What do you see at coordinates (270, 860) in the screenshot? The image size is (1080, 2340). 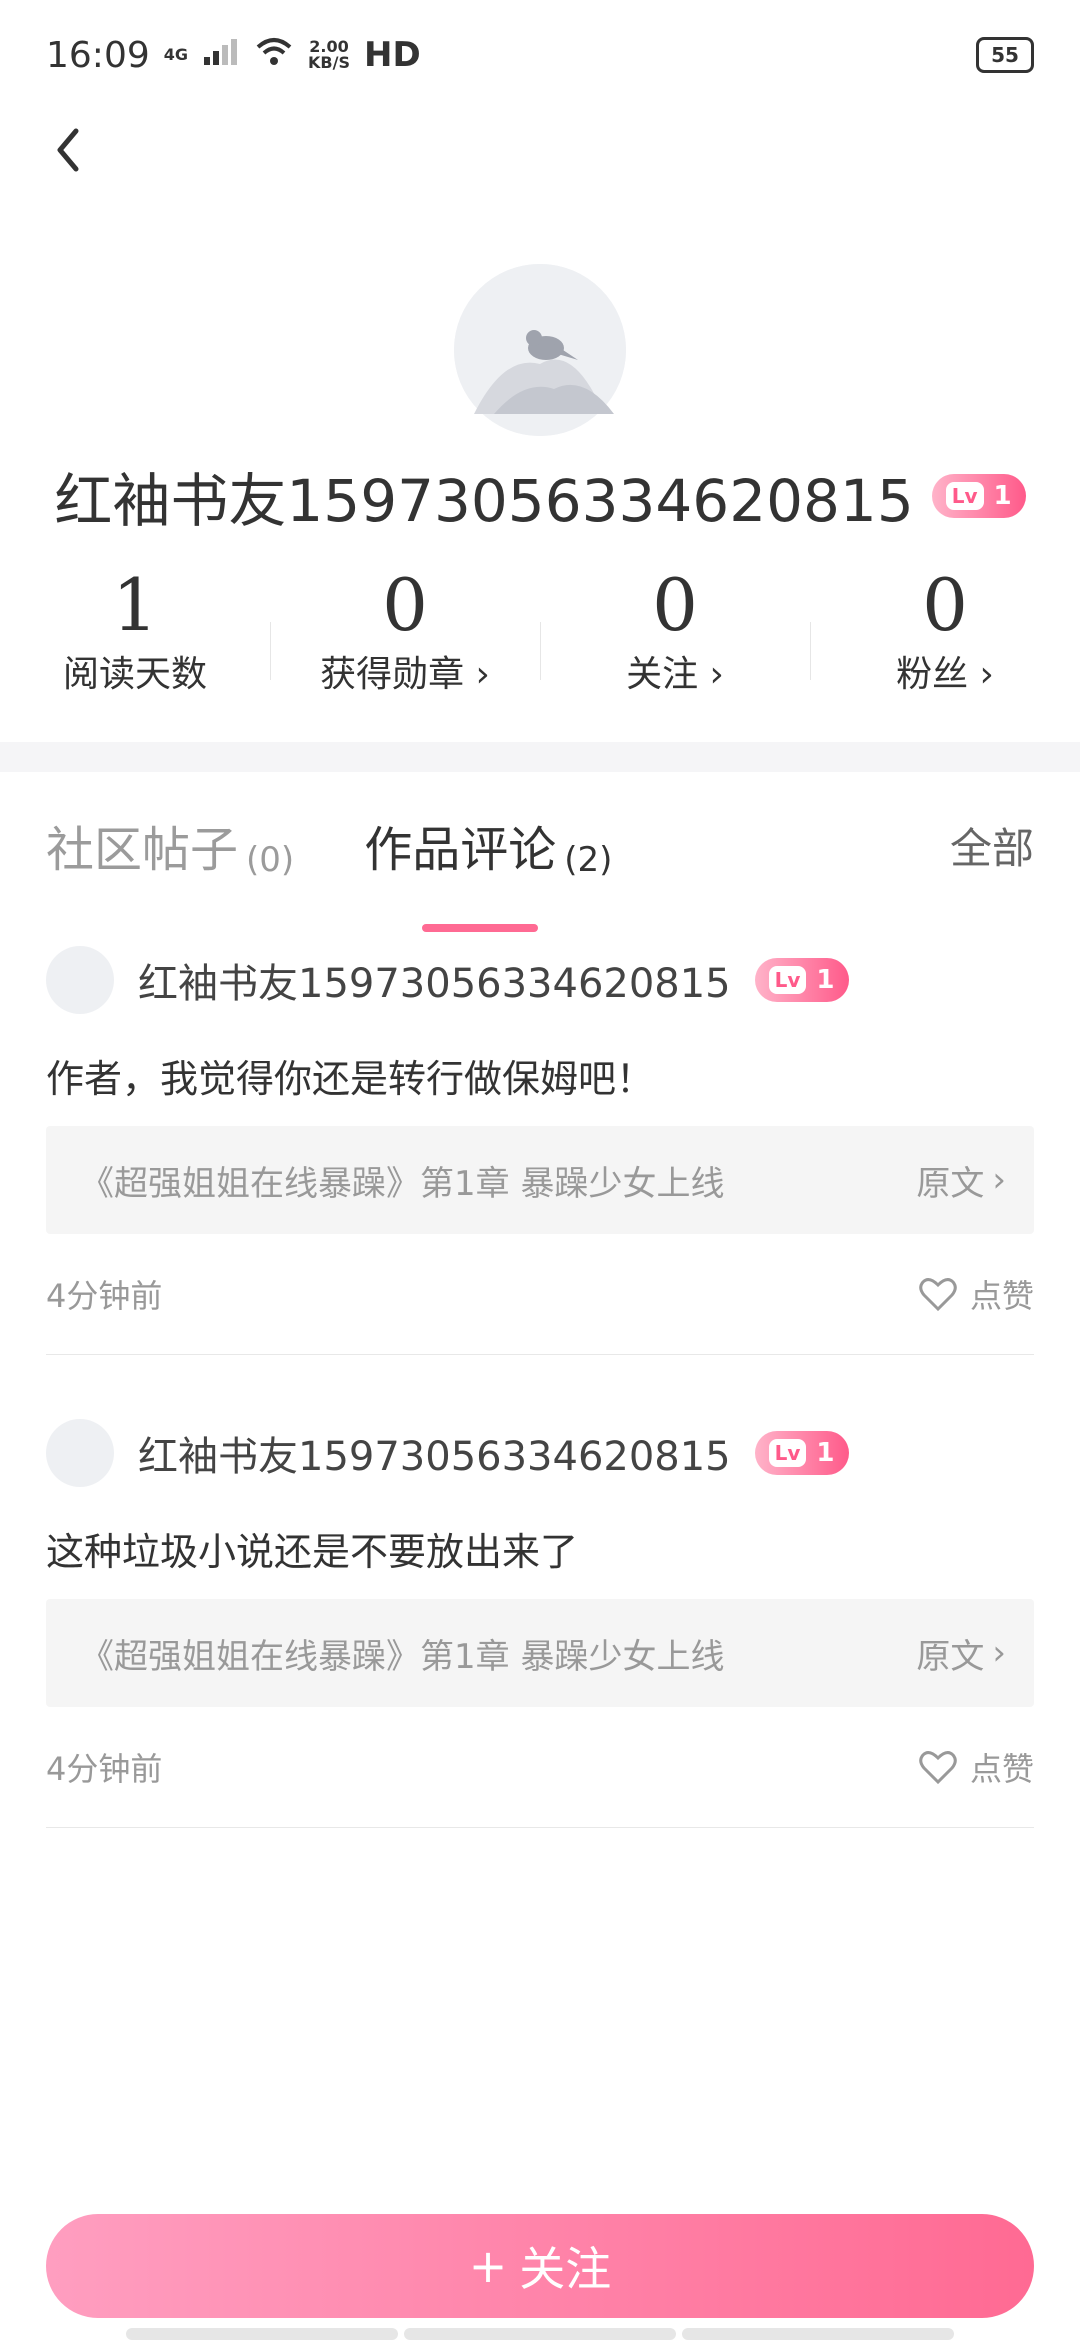 I see `tab-count: (0)` at bounding box center [270, 860].